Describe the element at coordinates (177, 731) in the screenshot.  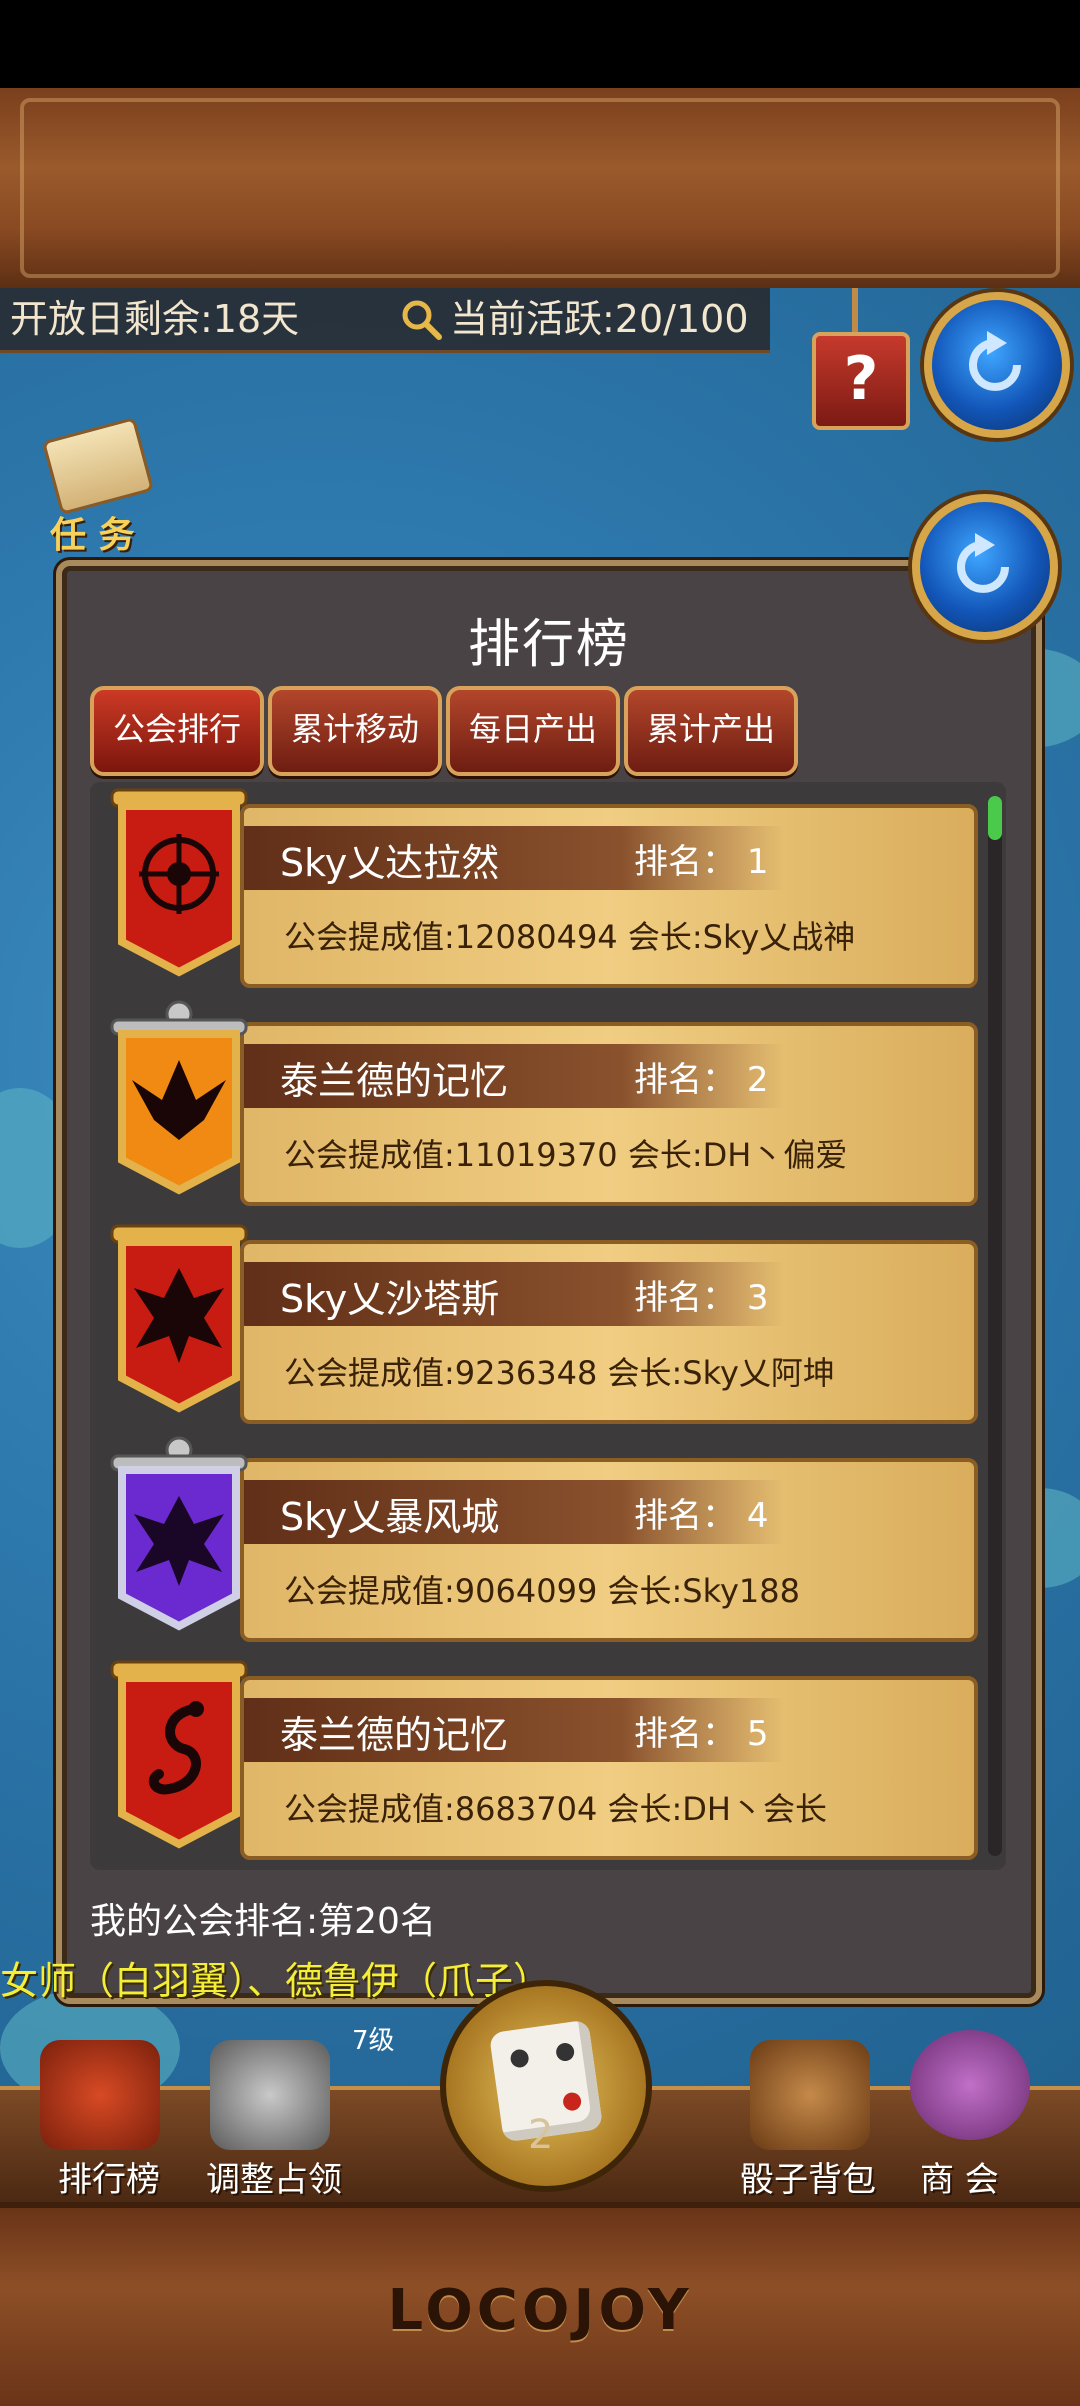
I see `tab-guild-ranking: 公会排行` at that location.